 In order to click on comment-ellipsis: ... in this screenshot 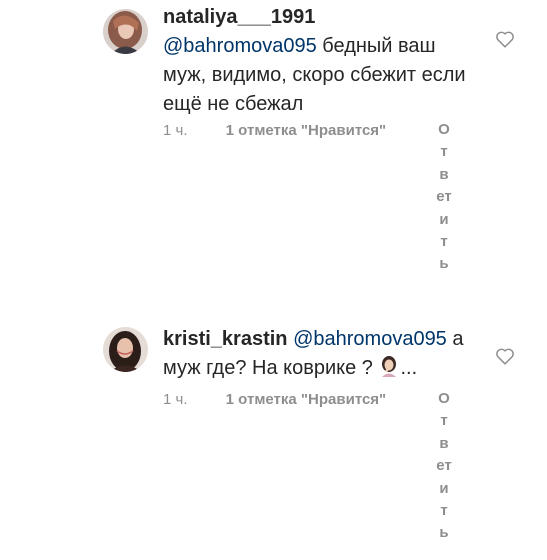, I will do `click(409, 368)`.